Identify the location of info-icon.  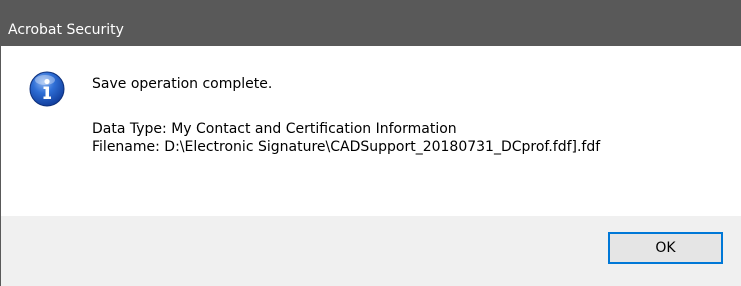
(47, 89).